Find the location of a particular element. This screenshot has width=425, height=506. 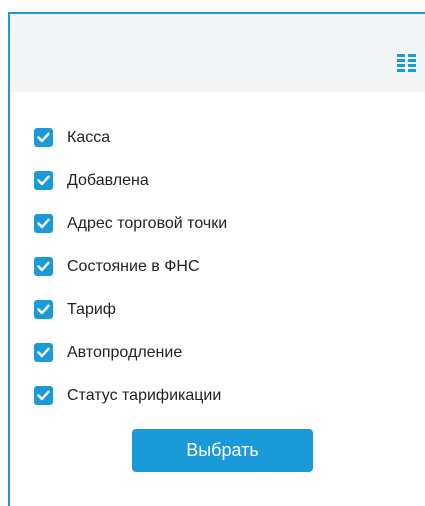

column-option-label: Тариф is located at coordinates (91, 309).